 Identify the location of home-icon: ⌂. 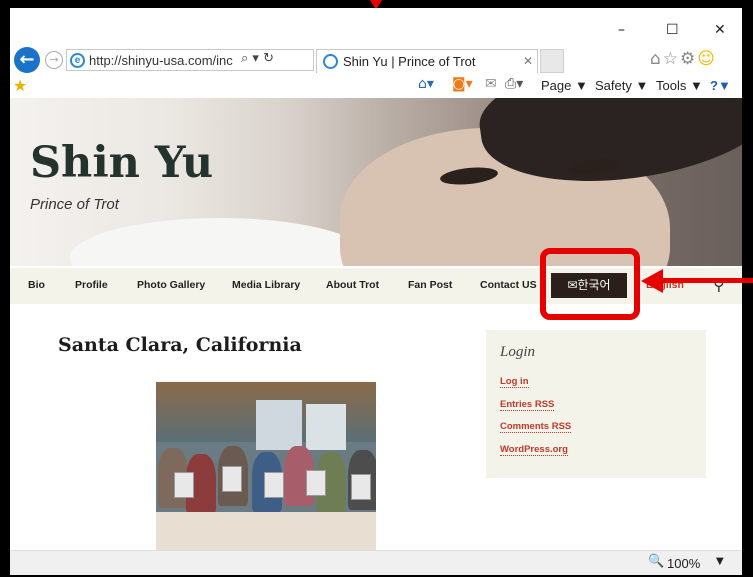
(656, 59).